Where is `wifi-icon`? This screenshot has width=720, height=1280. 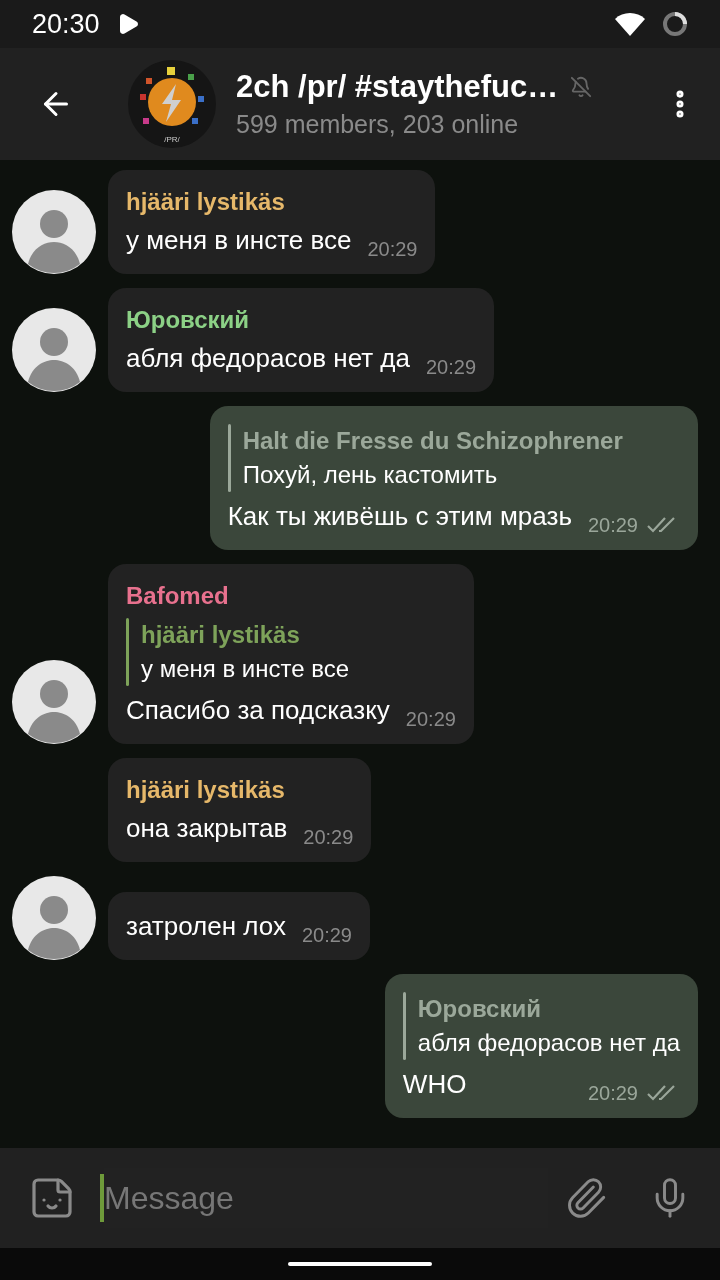 wifi-icon is located at coordinates (630, 24).